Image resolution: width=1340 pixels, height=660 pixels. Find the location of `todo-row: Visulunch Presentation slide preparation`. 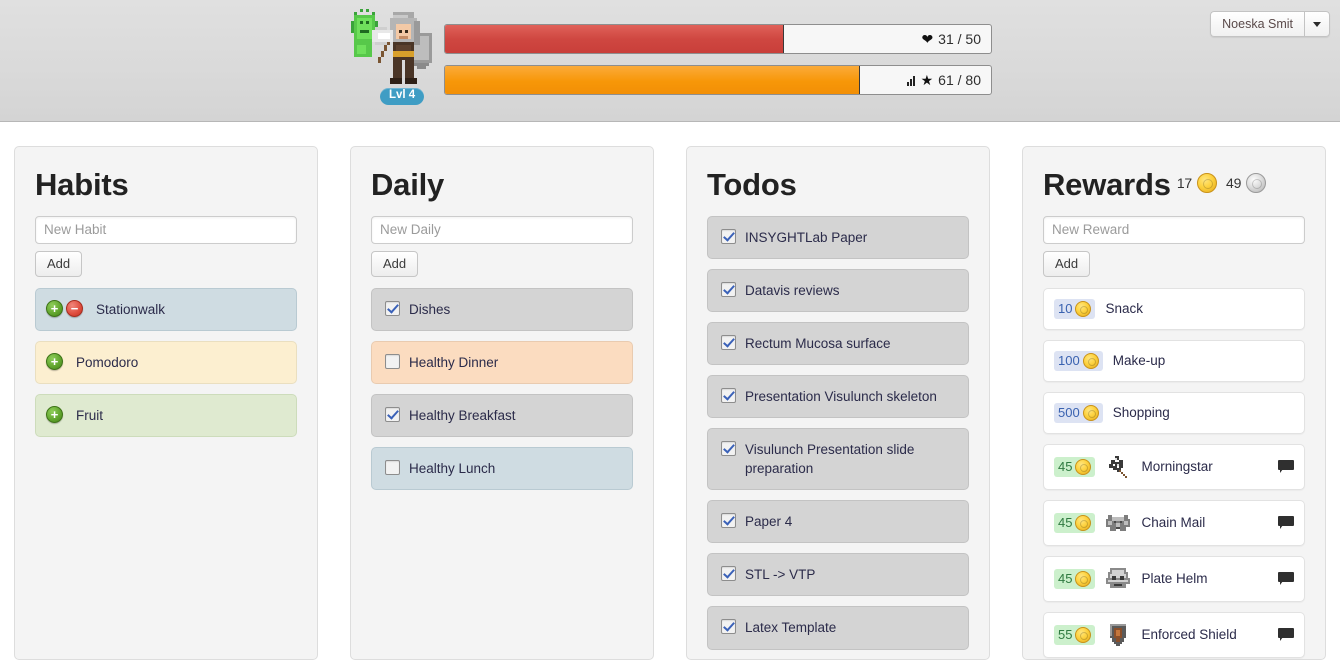

todo-row: Visulunch Presentation slide preparation is located at coordinates (838, 459).